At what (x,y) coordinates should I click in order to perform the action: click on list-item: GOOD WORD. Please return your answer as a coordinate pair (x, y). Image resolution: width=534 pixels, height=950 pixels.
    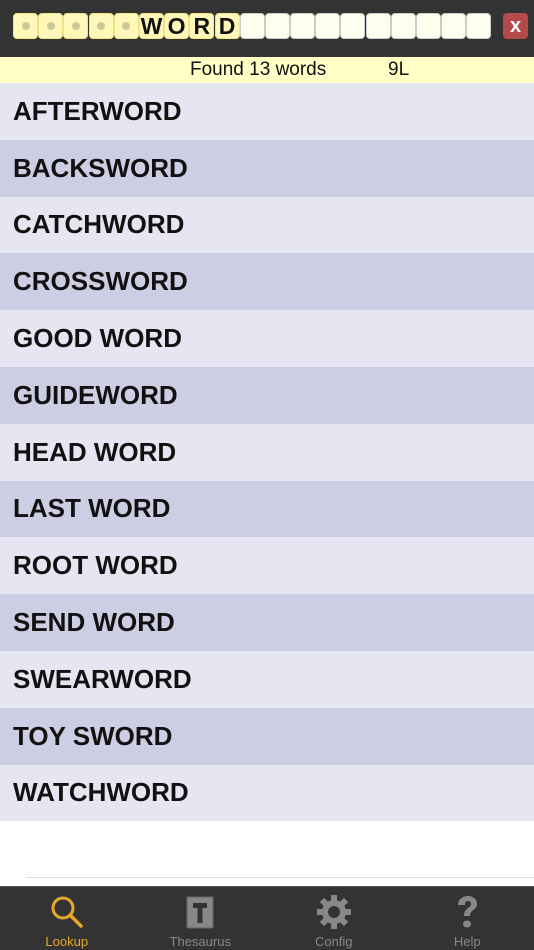
    Looking at the image, I should click on (267, 338).